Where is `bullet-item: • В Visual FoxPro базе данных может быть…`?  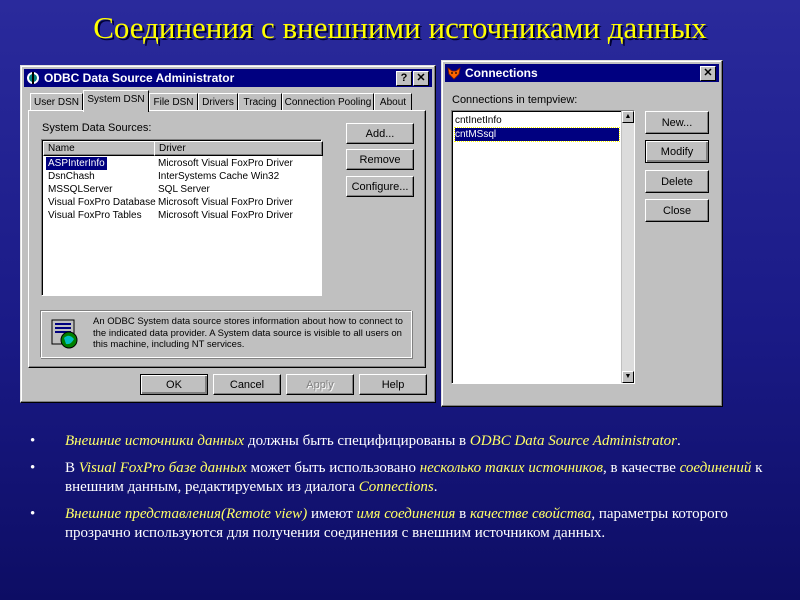
bullet-item: • В Visual FoxPro базе данных может быть… is located at coordinates (410, 478).